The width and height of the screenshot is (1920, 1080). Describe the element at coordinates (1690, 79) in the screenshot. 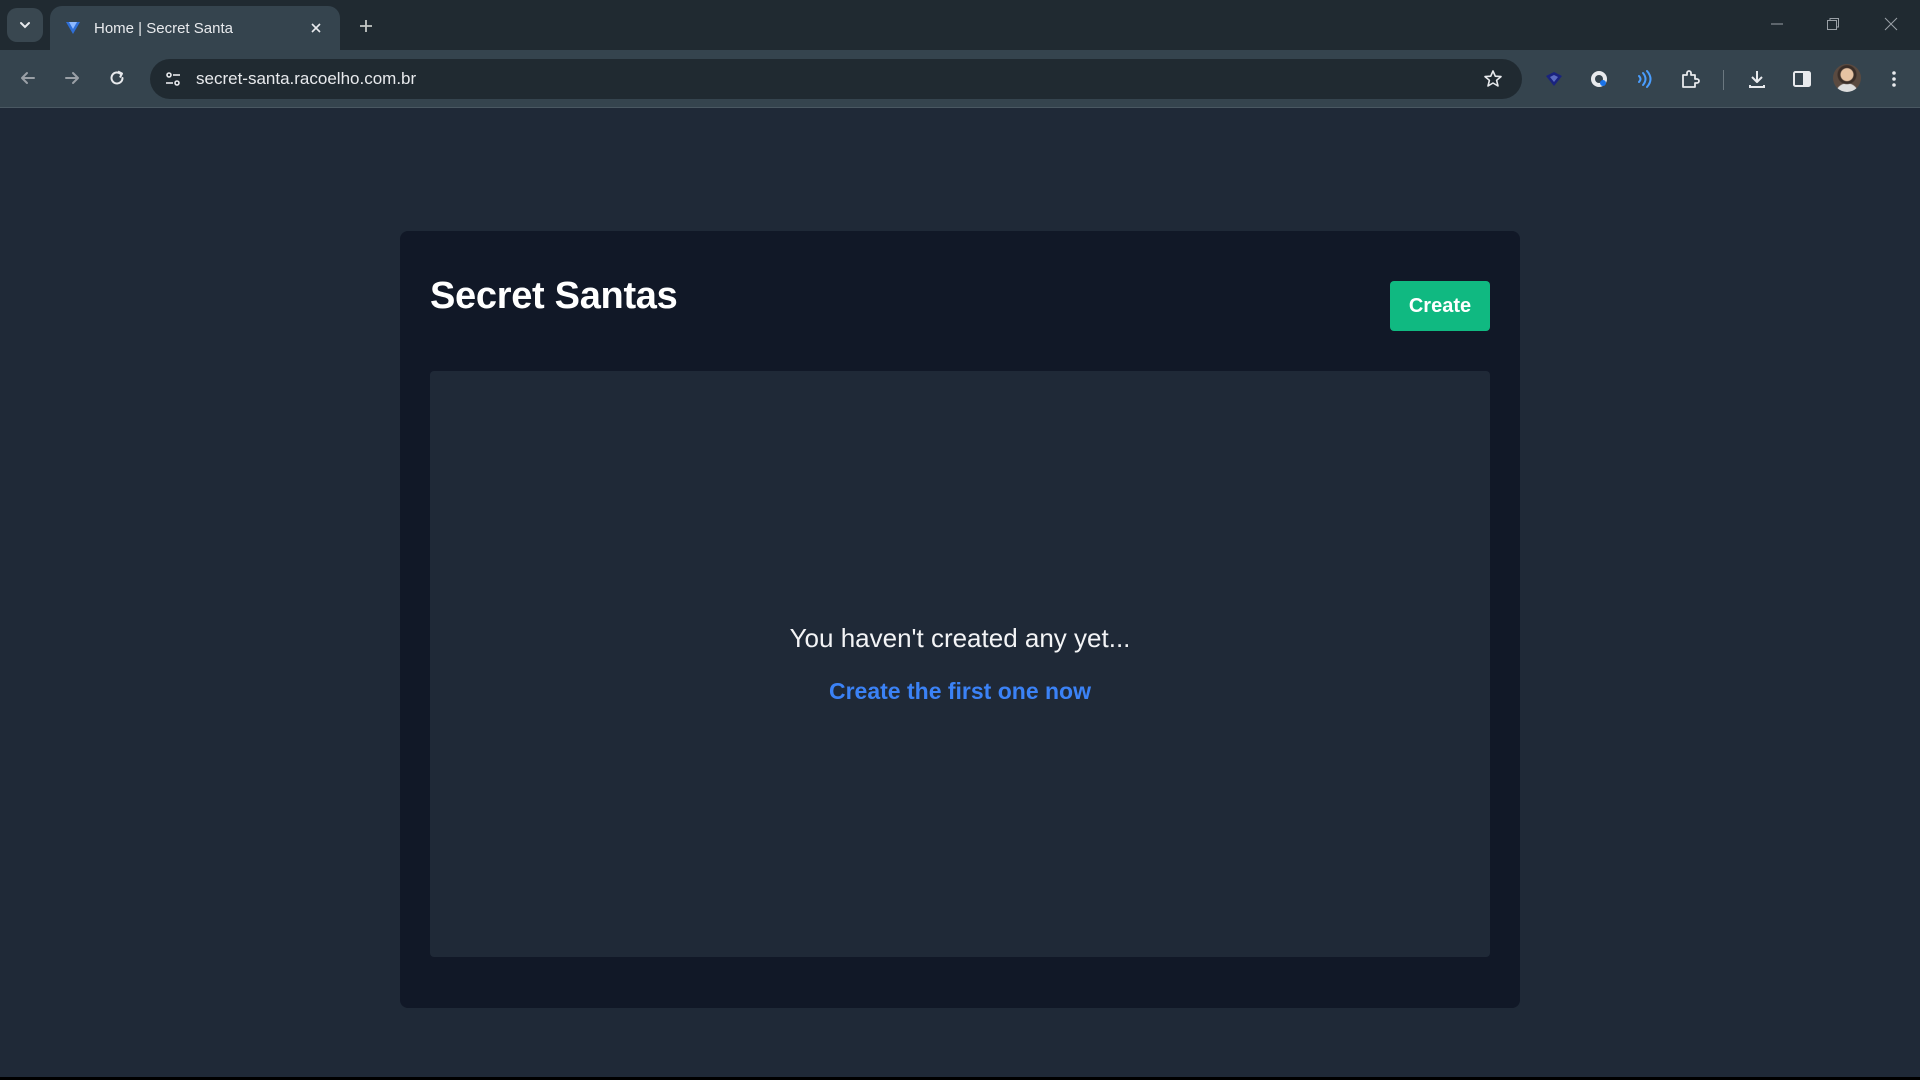

I see `puzzle-icon` at that location.